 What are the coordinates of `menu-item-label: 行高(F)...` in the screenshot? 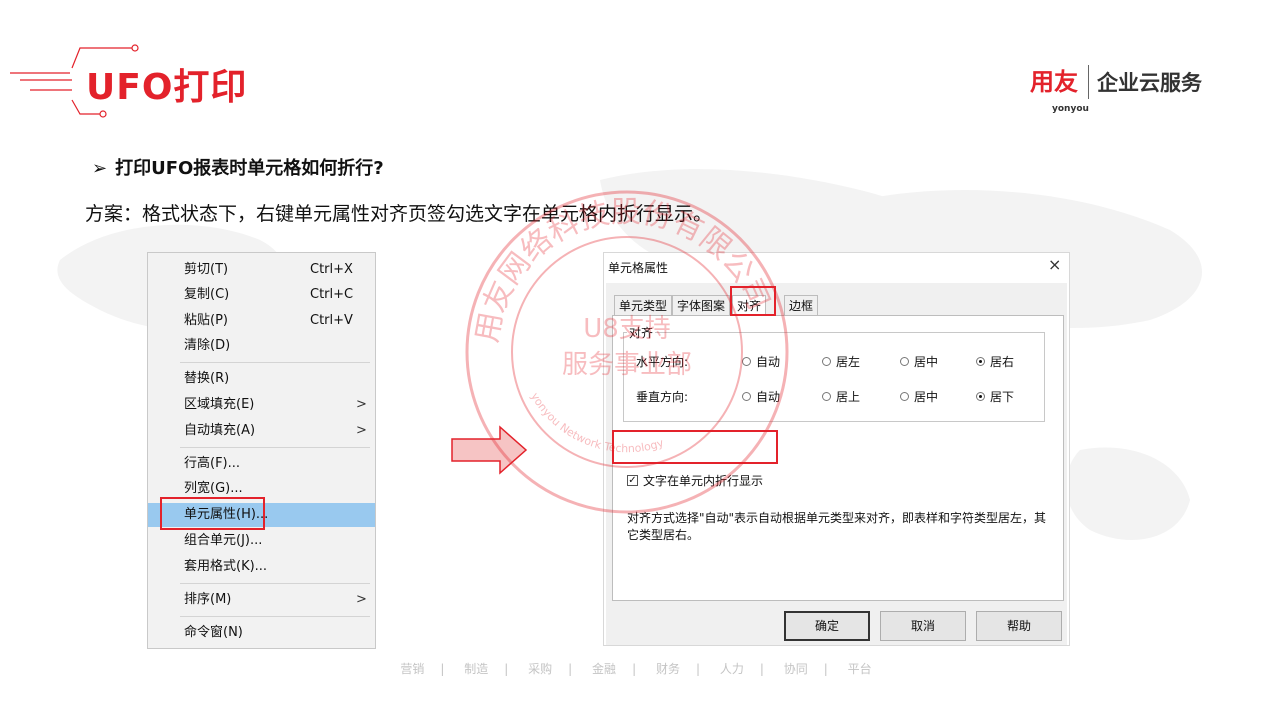 It's located at (212, 463).